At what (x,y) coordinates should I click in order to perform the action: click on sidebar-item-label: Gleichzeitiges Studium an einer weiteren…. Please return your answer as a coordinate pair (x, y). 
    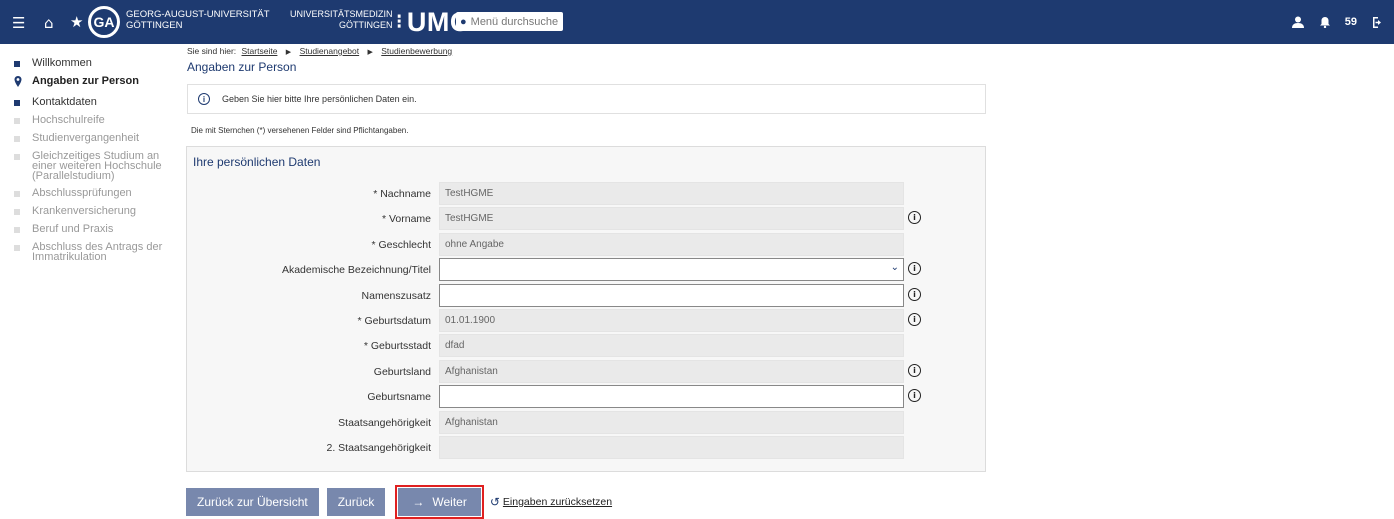
    Looking at the image, I should click on (97, 166).